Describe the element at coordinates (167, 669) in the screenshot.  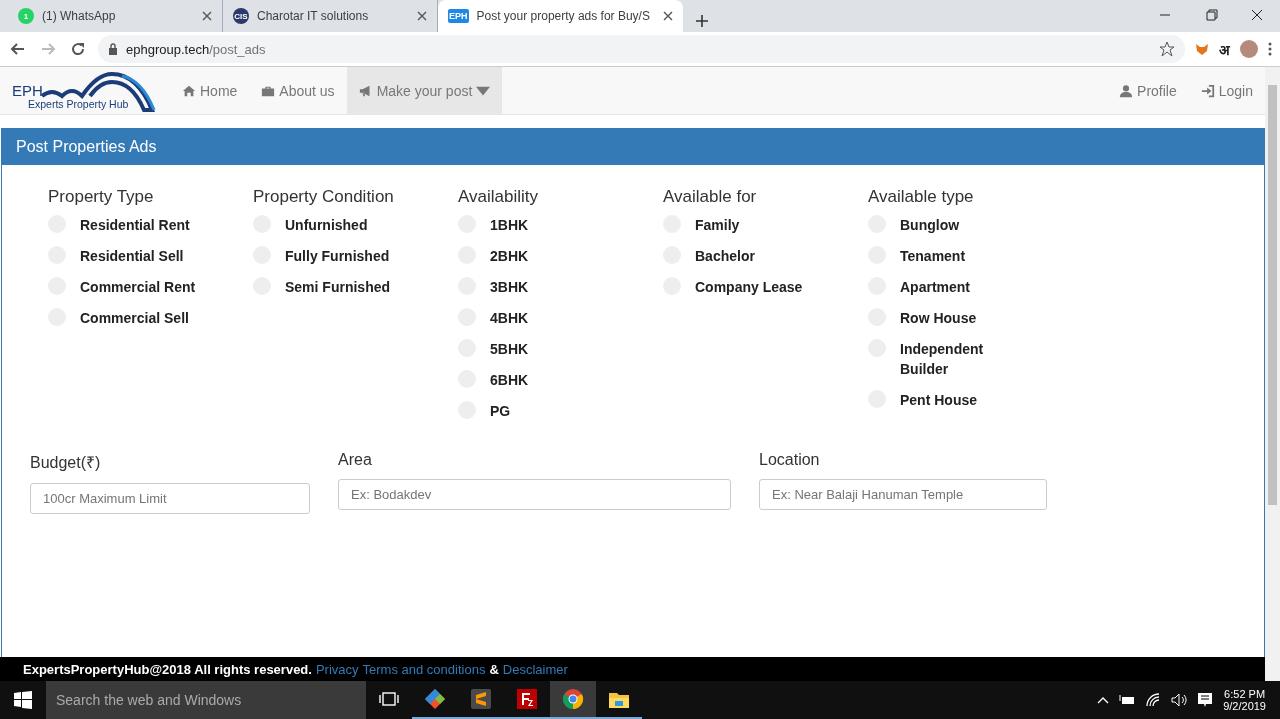
I see `copyright-text: ExpertsPropertyHub@2018 All rights reserved.` at that location.